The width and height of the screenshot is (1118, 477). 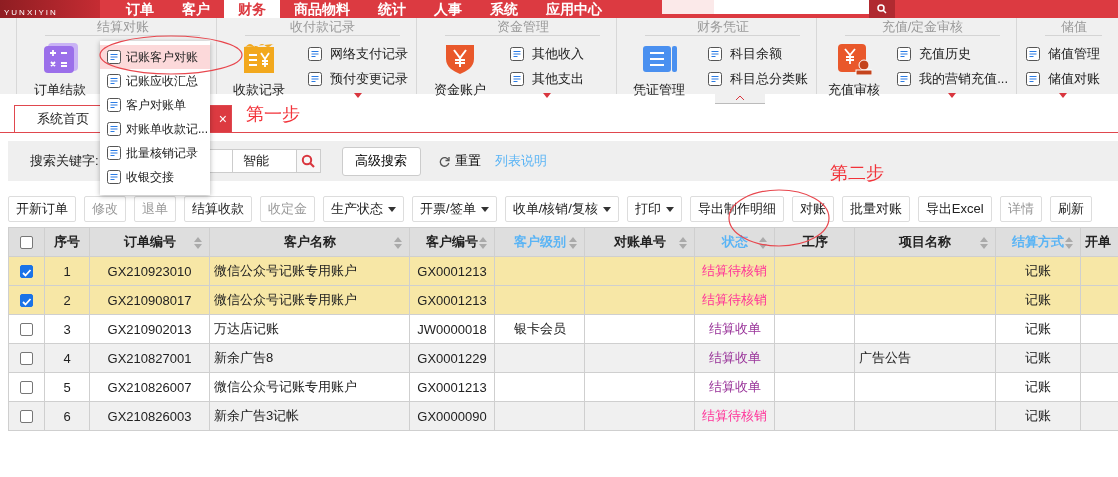 What do you see at coordinates (149, 271) in the screenshot?
I see `table-cell: GX210923010` at bounding box center [149, 271].